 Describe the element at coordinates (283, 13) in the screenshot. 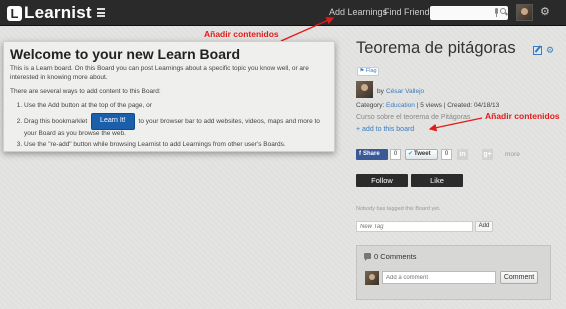

I see `top-navigation-bar: L Learnist Add Learnings Find Friends ⚙` at that location.